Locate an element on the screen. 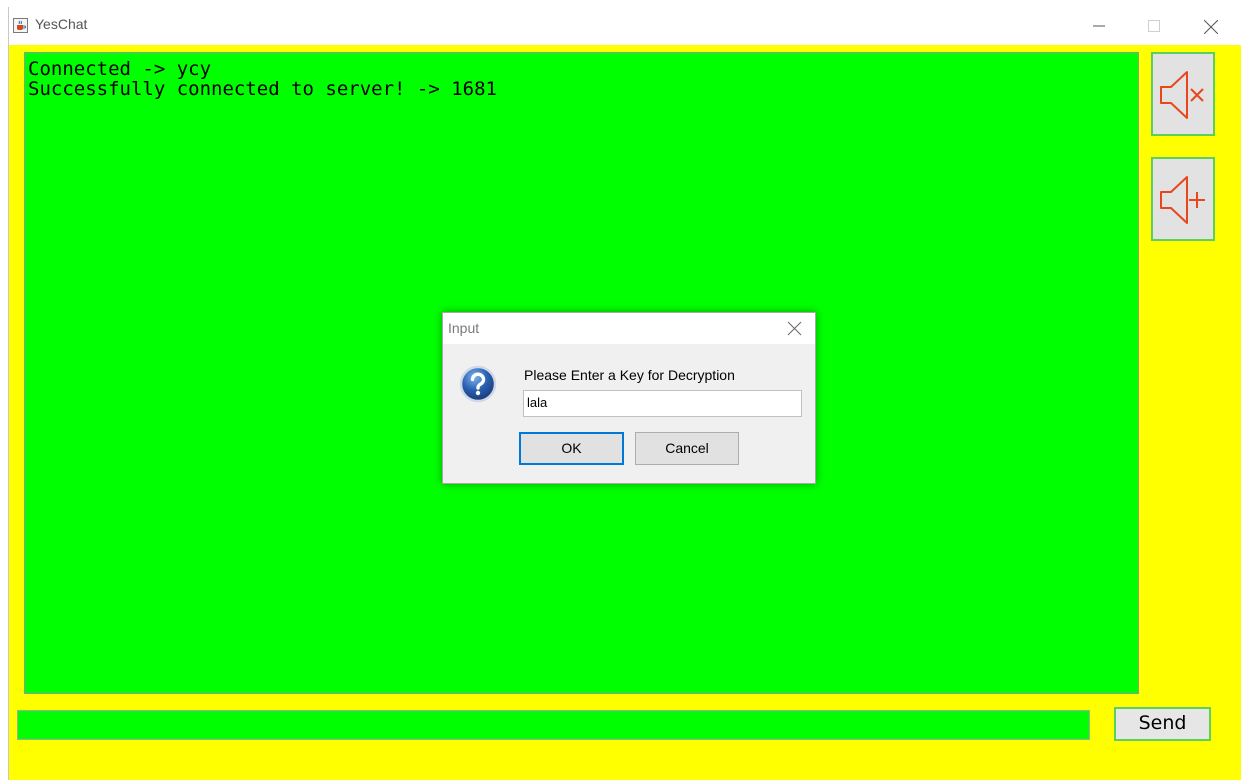  message-input is located at coordinates (553, 725).